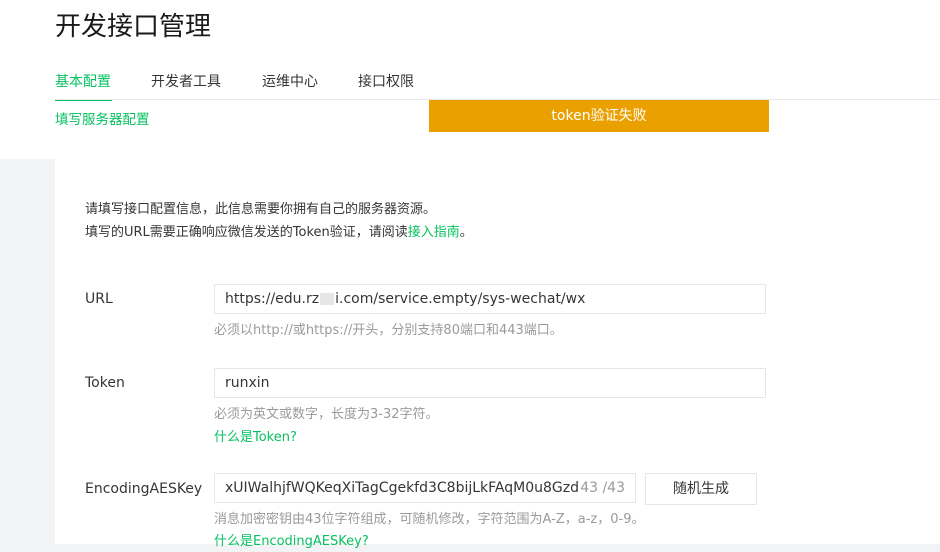 This screenshot has height=552, width=940. I want to click on server-config-link: 填写服务器配置, so click(102, 120).